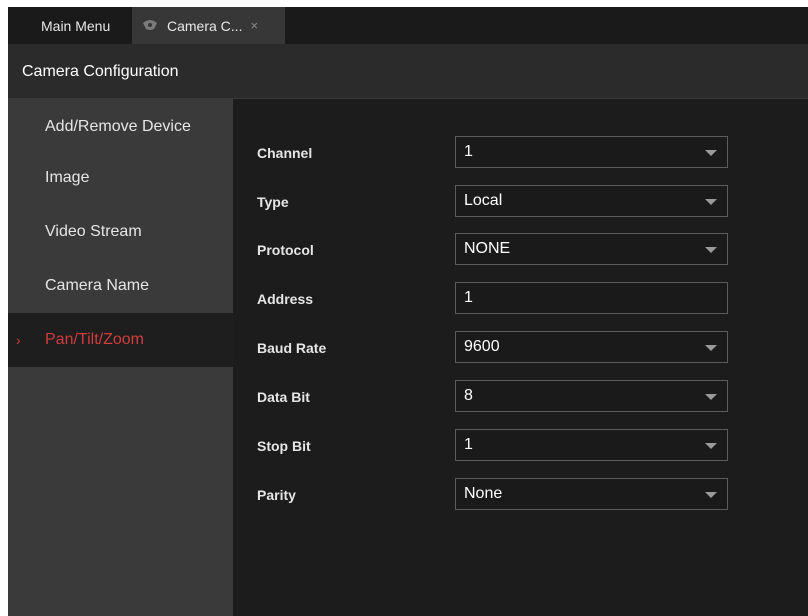 The height and width of the screenshot is (616, 808). I want to click on stop-bit-label: Stop Bit, so click(284, 446).